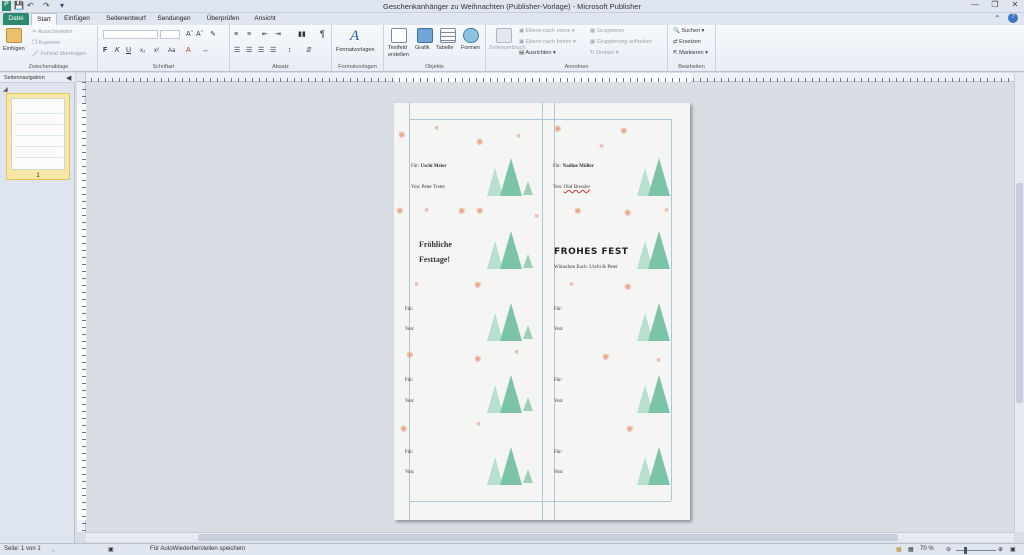 The height and width of the screenshot is (555, 1024). I want to click on tab-seitenentwurf: Seitenentwurf, so click(126, 19).